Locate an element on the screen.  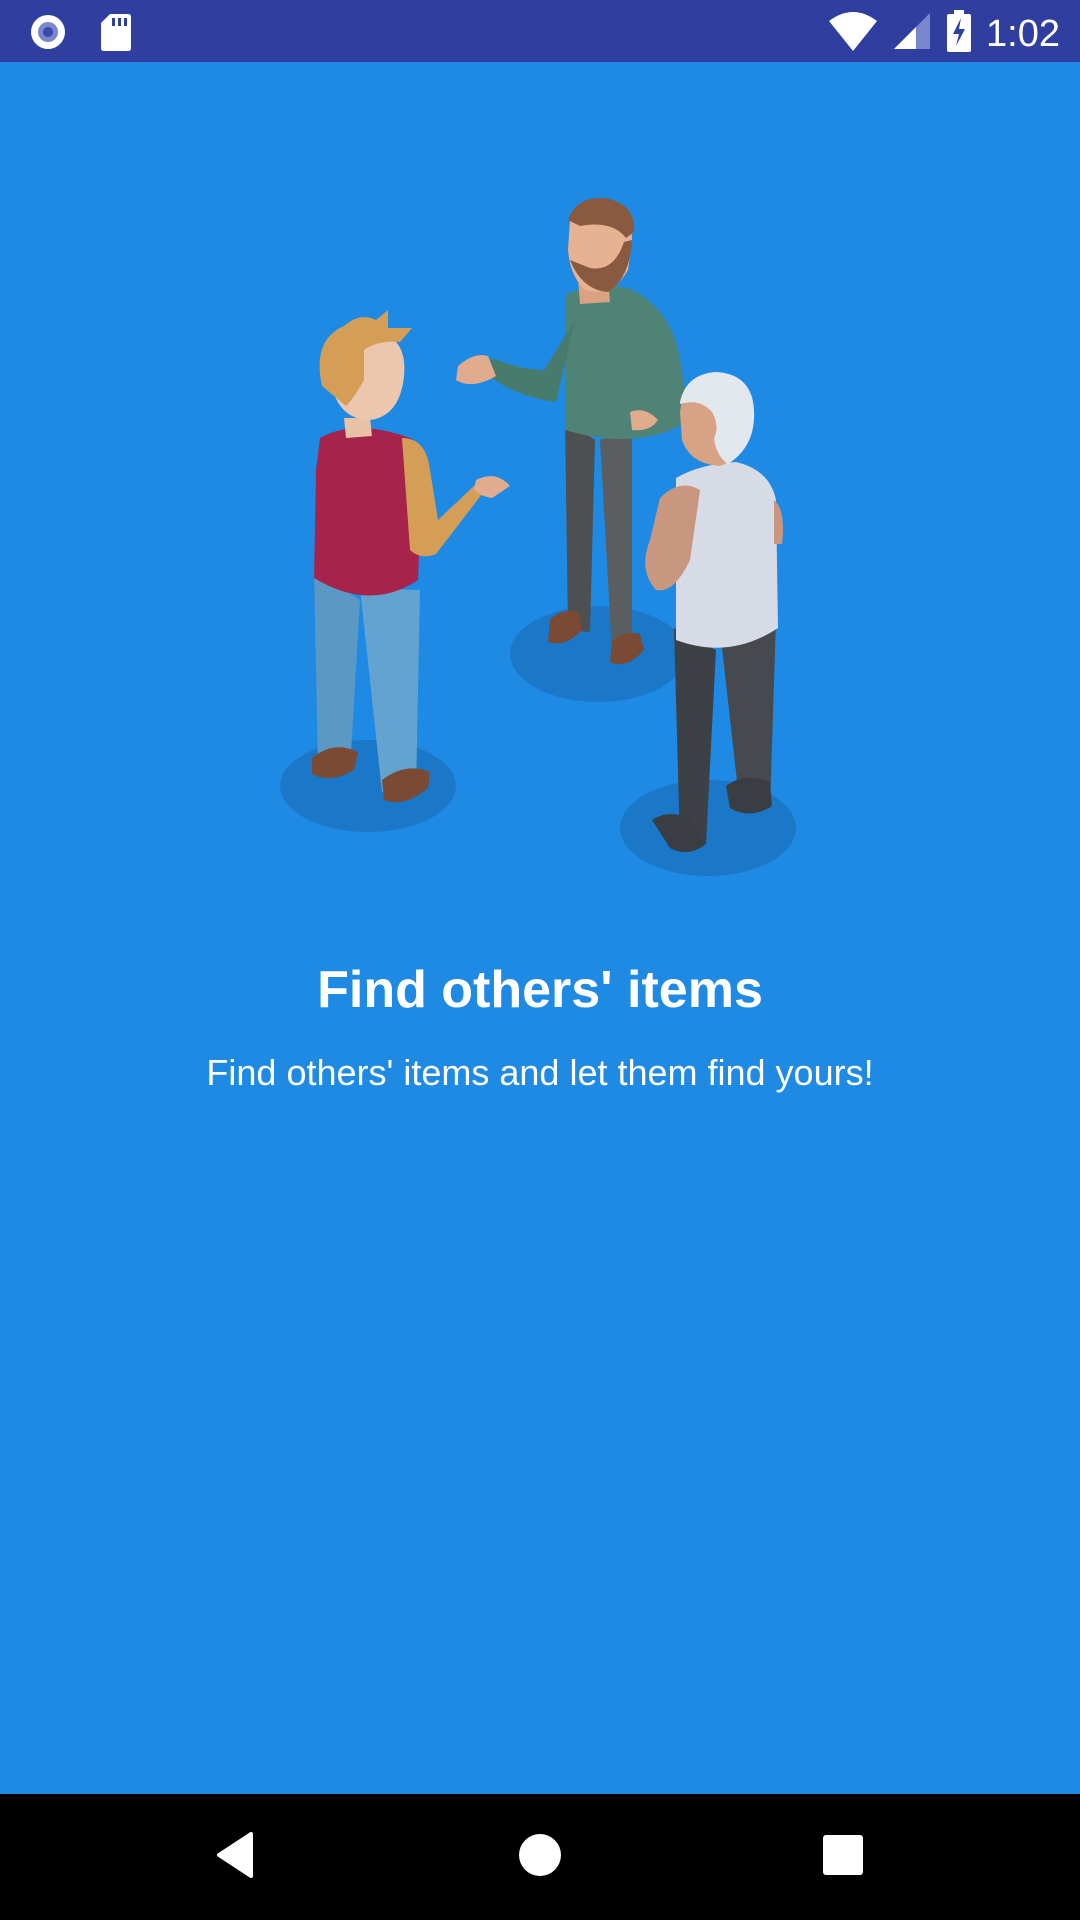
back-button is located at coordinates (236, 1857).